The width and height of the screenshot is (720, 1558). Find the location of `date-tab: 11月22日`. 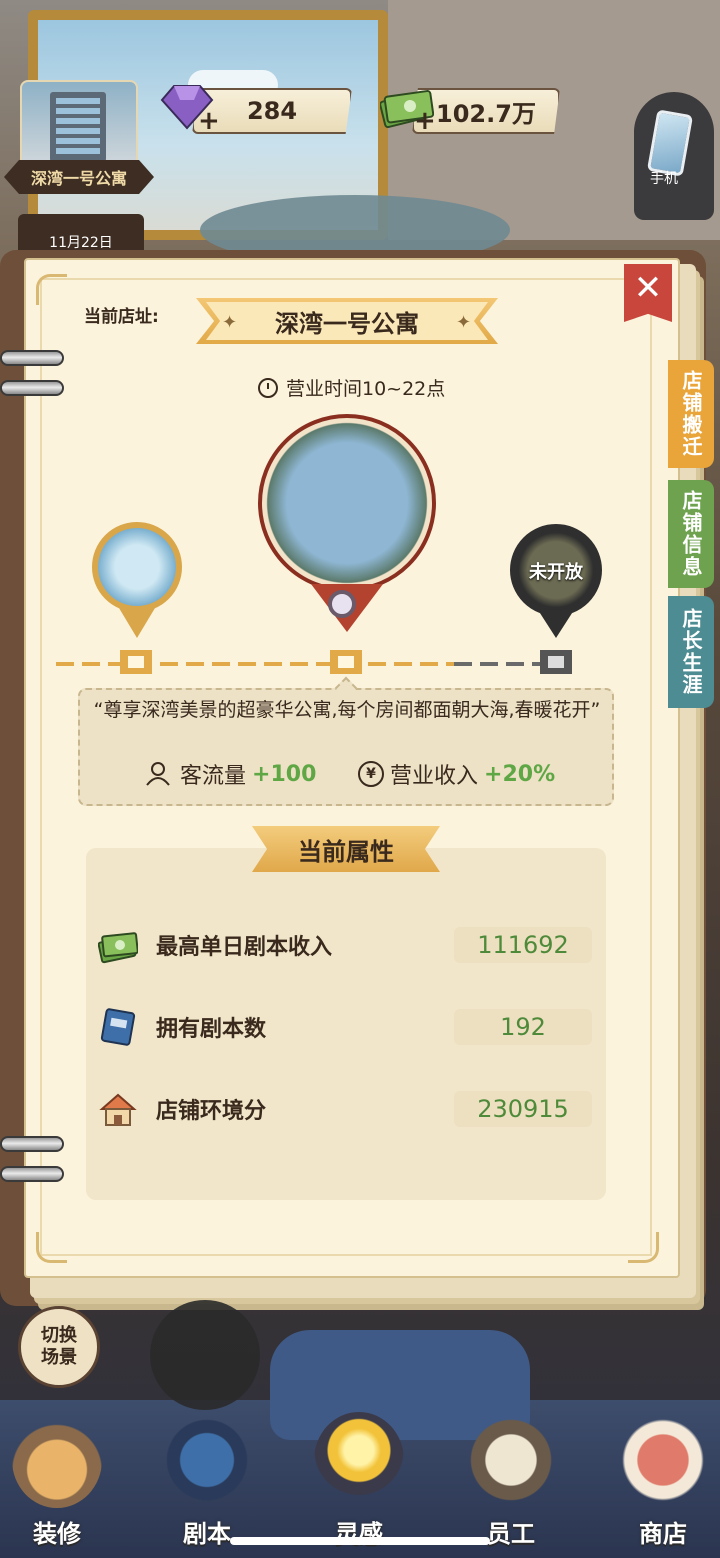

date-tab: 11月22日 is located at coordinates (81, 234).